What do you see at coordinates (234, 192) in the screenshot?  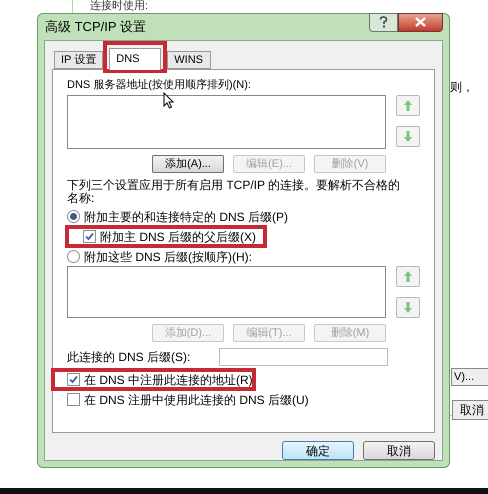 I see `description-text: 下列三个设置应用于所有启用 TCP/IP 的连接。要解析不合格的名称:` at bounding box center [234, 192].